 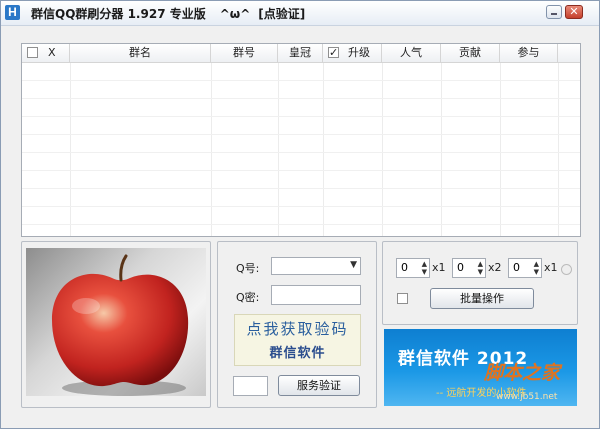 What do you see at coordinates (469, 268) in the screenshot?
I see `spinner-2: 0 ▲ ▼` at bounding box center [469, 268].